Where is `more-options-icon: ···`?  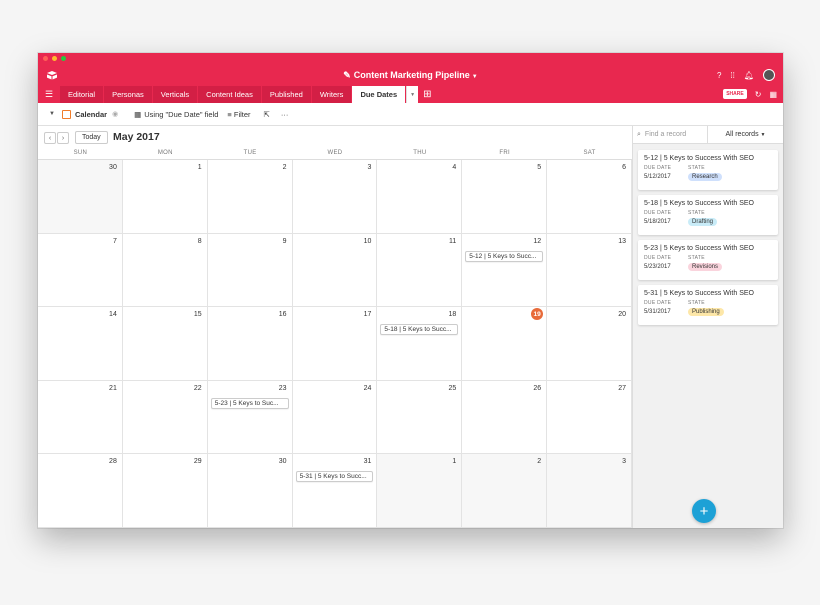
more-options-icon: ··· is located at coordinates (285, 114).